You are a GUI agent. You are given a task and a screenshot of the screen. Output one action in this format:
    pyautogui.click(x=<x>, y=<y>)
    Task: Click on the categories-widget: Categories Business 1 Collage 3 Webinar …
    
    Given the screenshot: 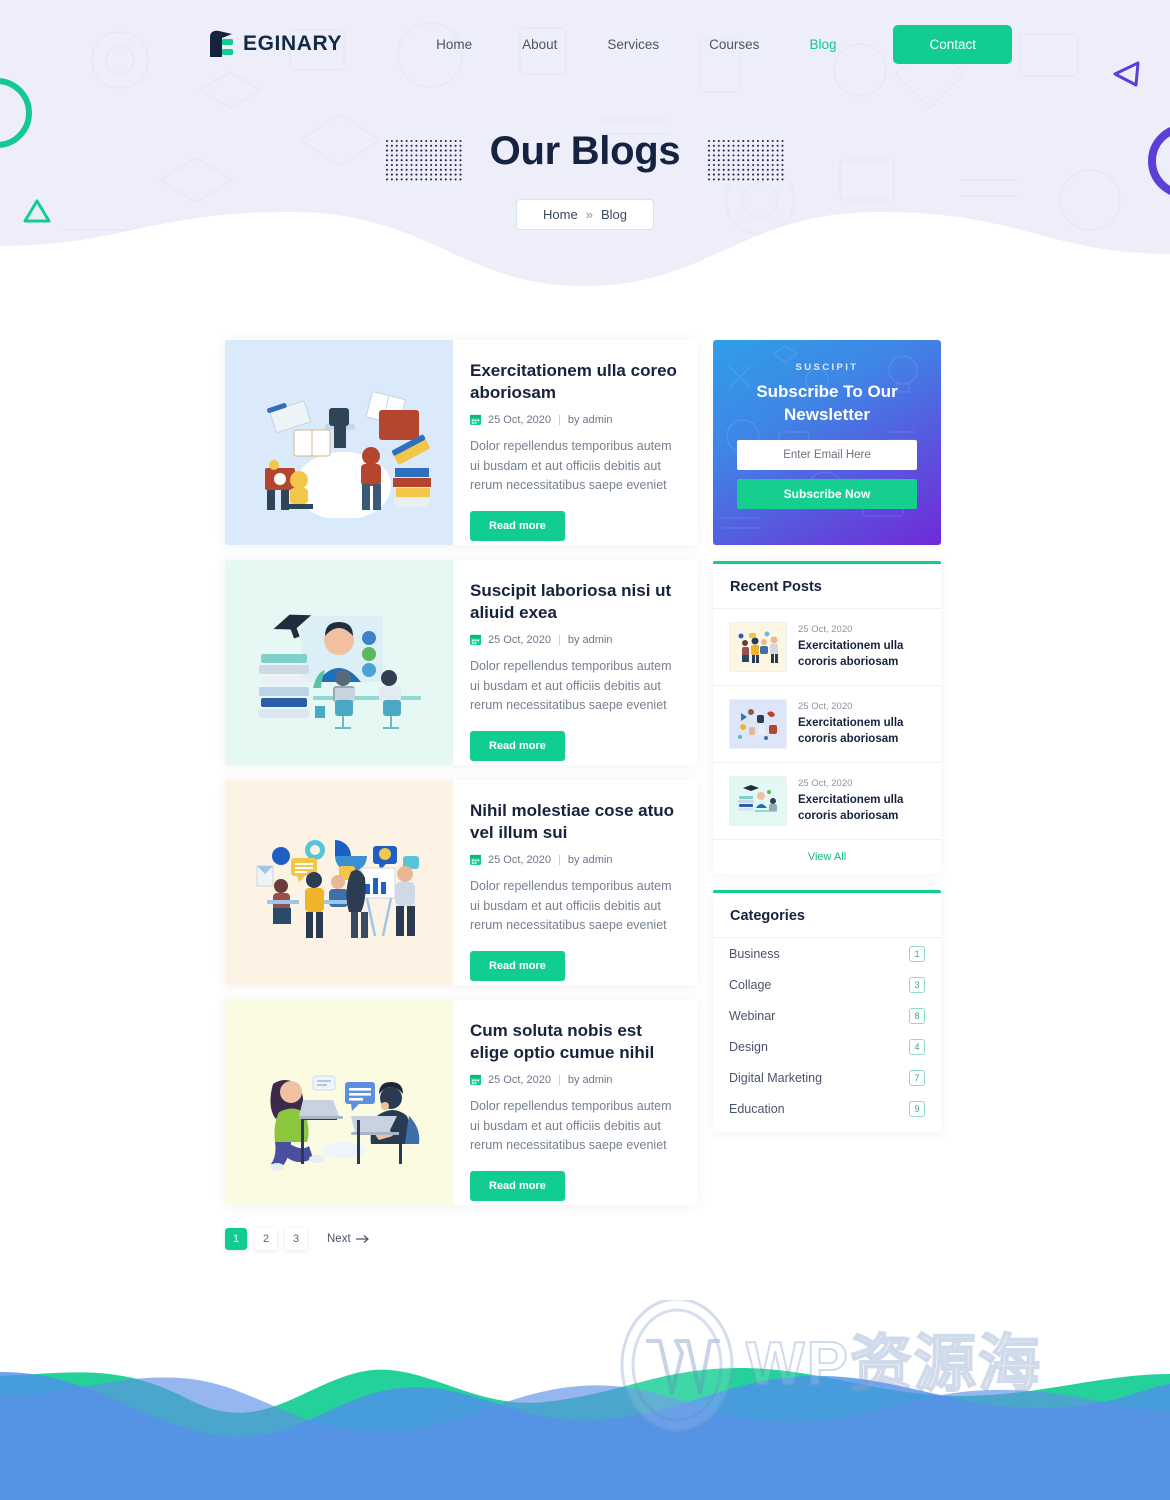 What is the action you would take?
    pyautogui.click(x=827, y=1011)
    